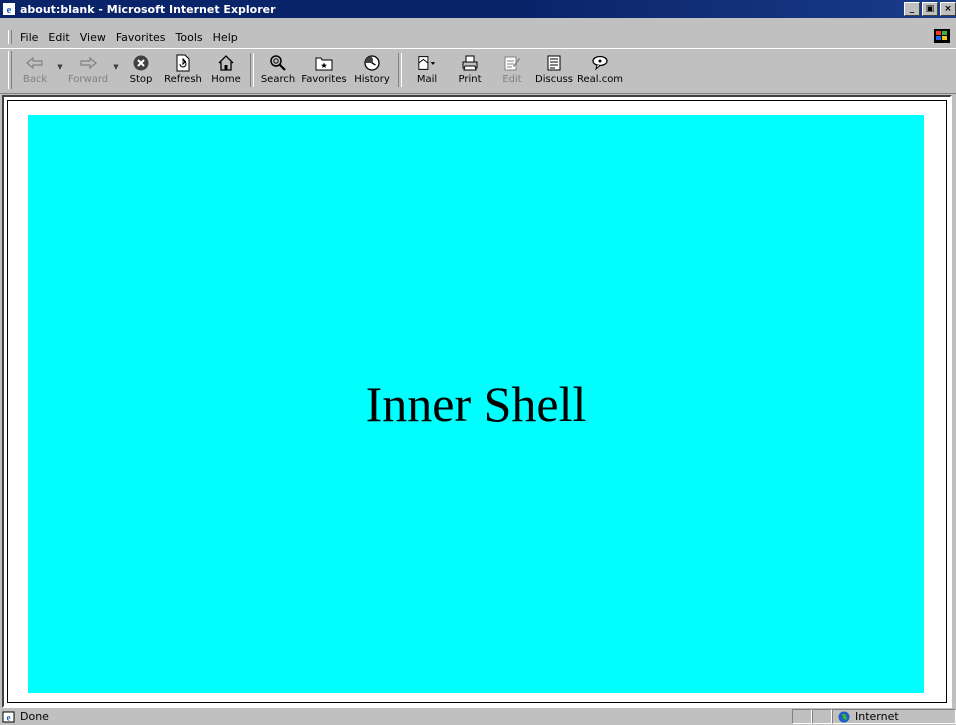 Image resolution: width=956 pixels, height=725 pixels. I want to click on home-label: Home, so click(226, 79).